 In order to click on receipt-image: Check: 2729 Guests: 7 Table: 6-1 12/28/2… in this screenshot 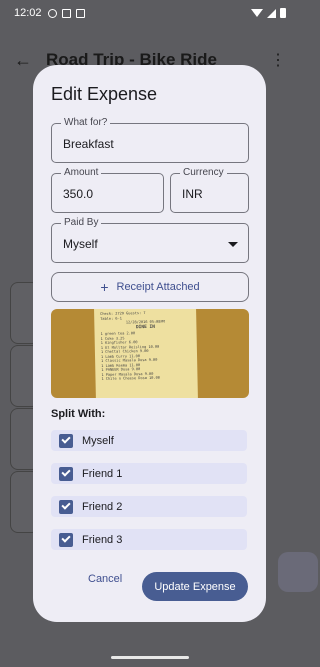, I will do `click(150, 353)`.